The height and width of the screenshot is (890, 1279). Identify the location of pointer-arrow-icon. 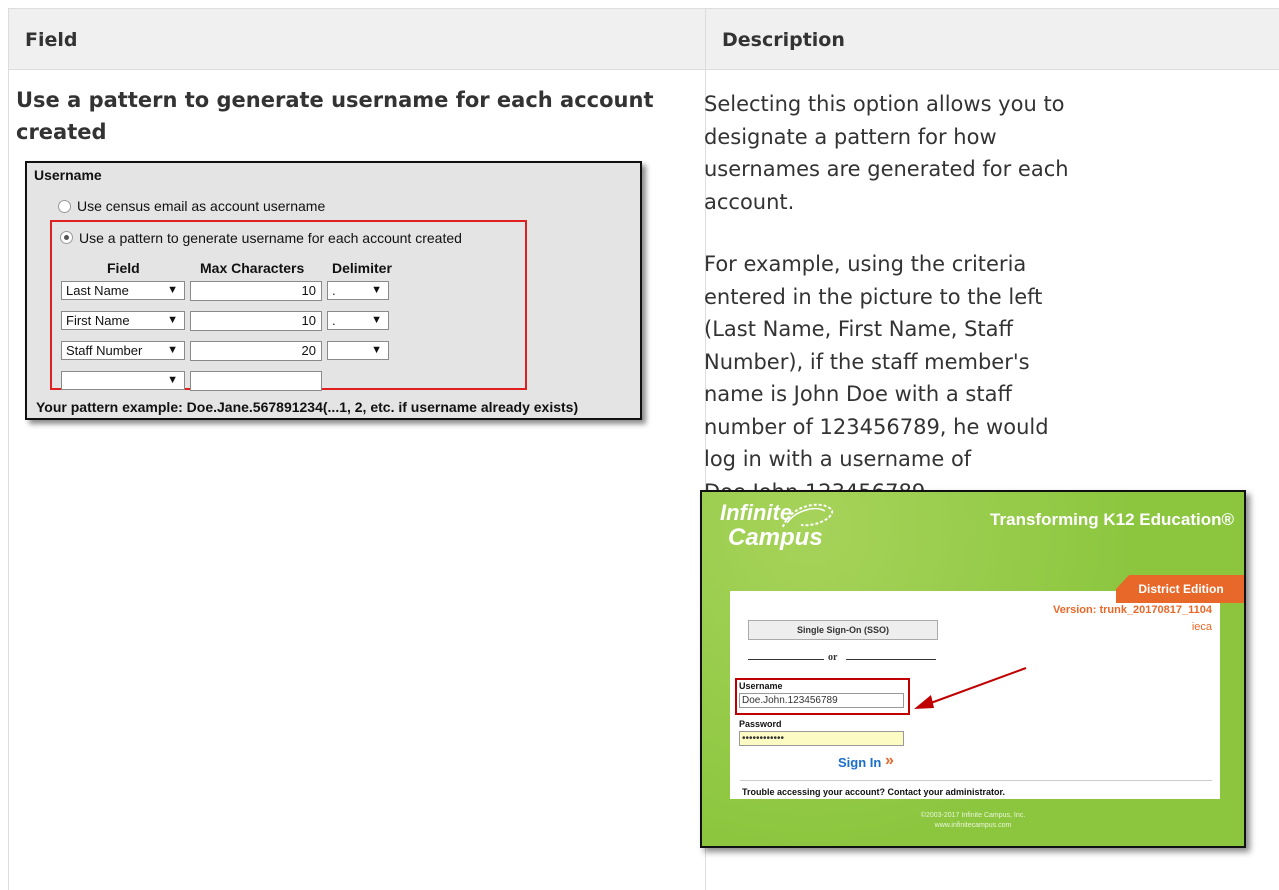
(970, 688).